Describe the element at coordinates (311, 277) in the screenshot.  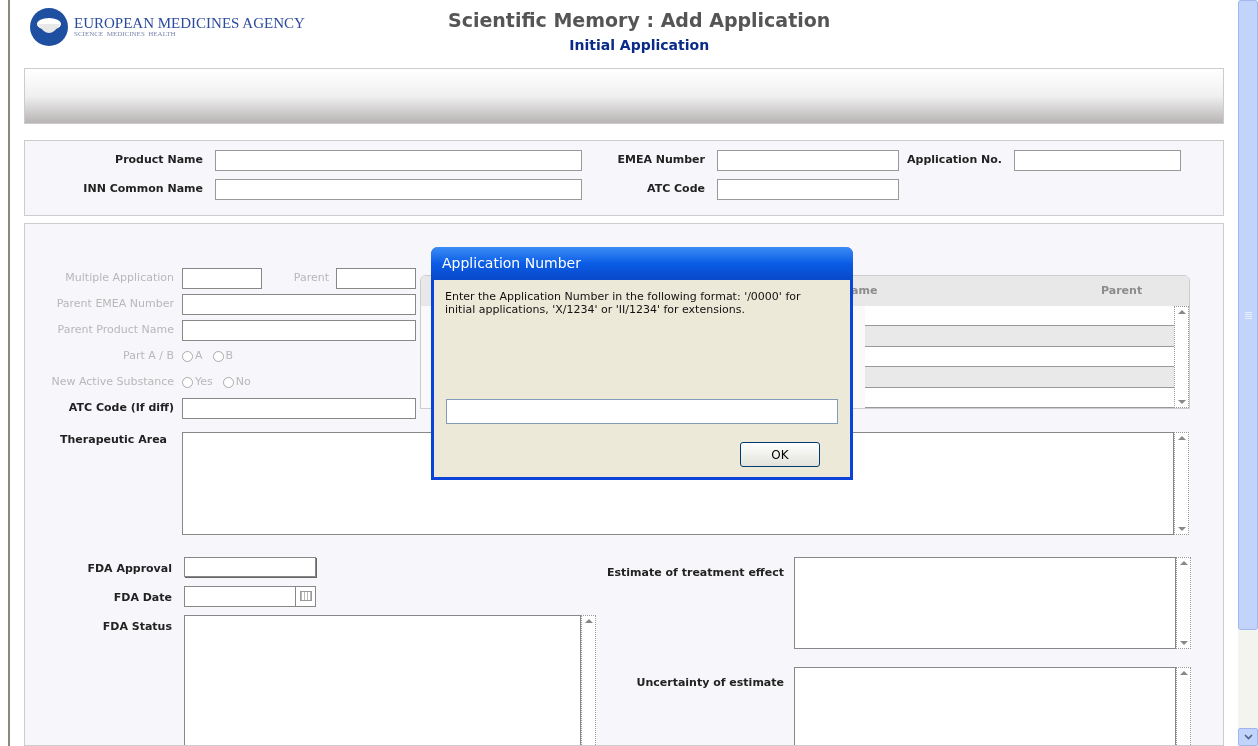
I see `field-label: Parent` at that location.